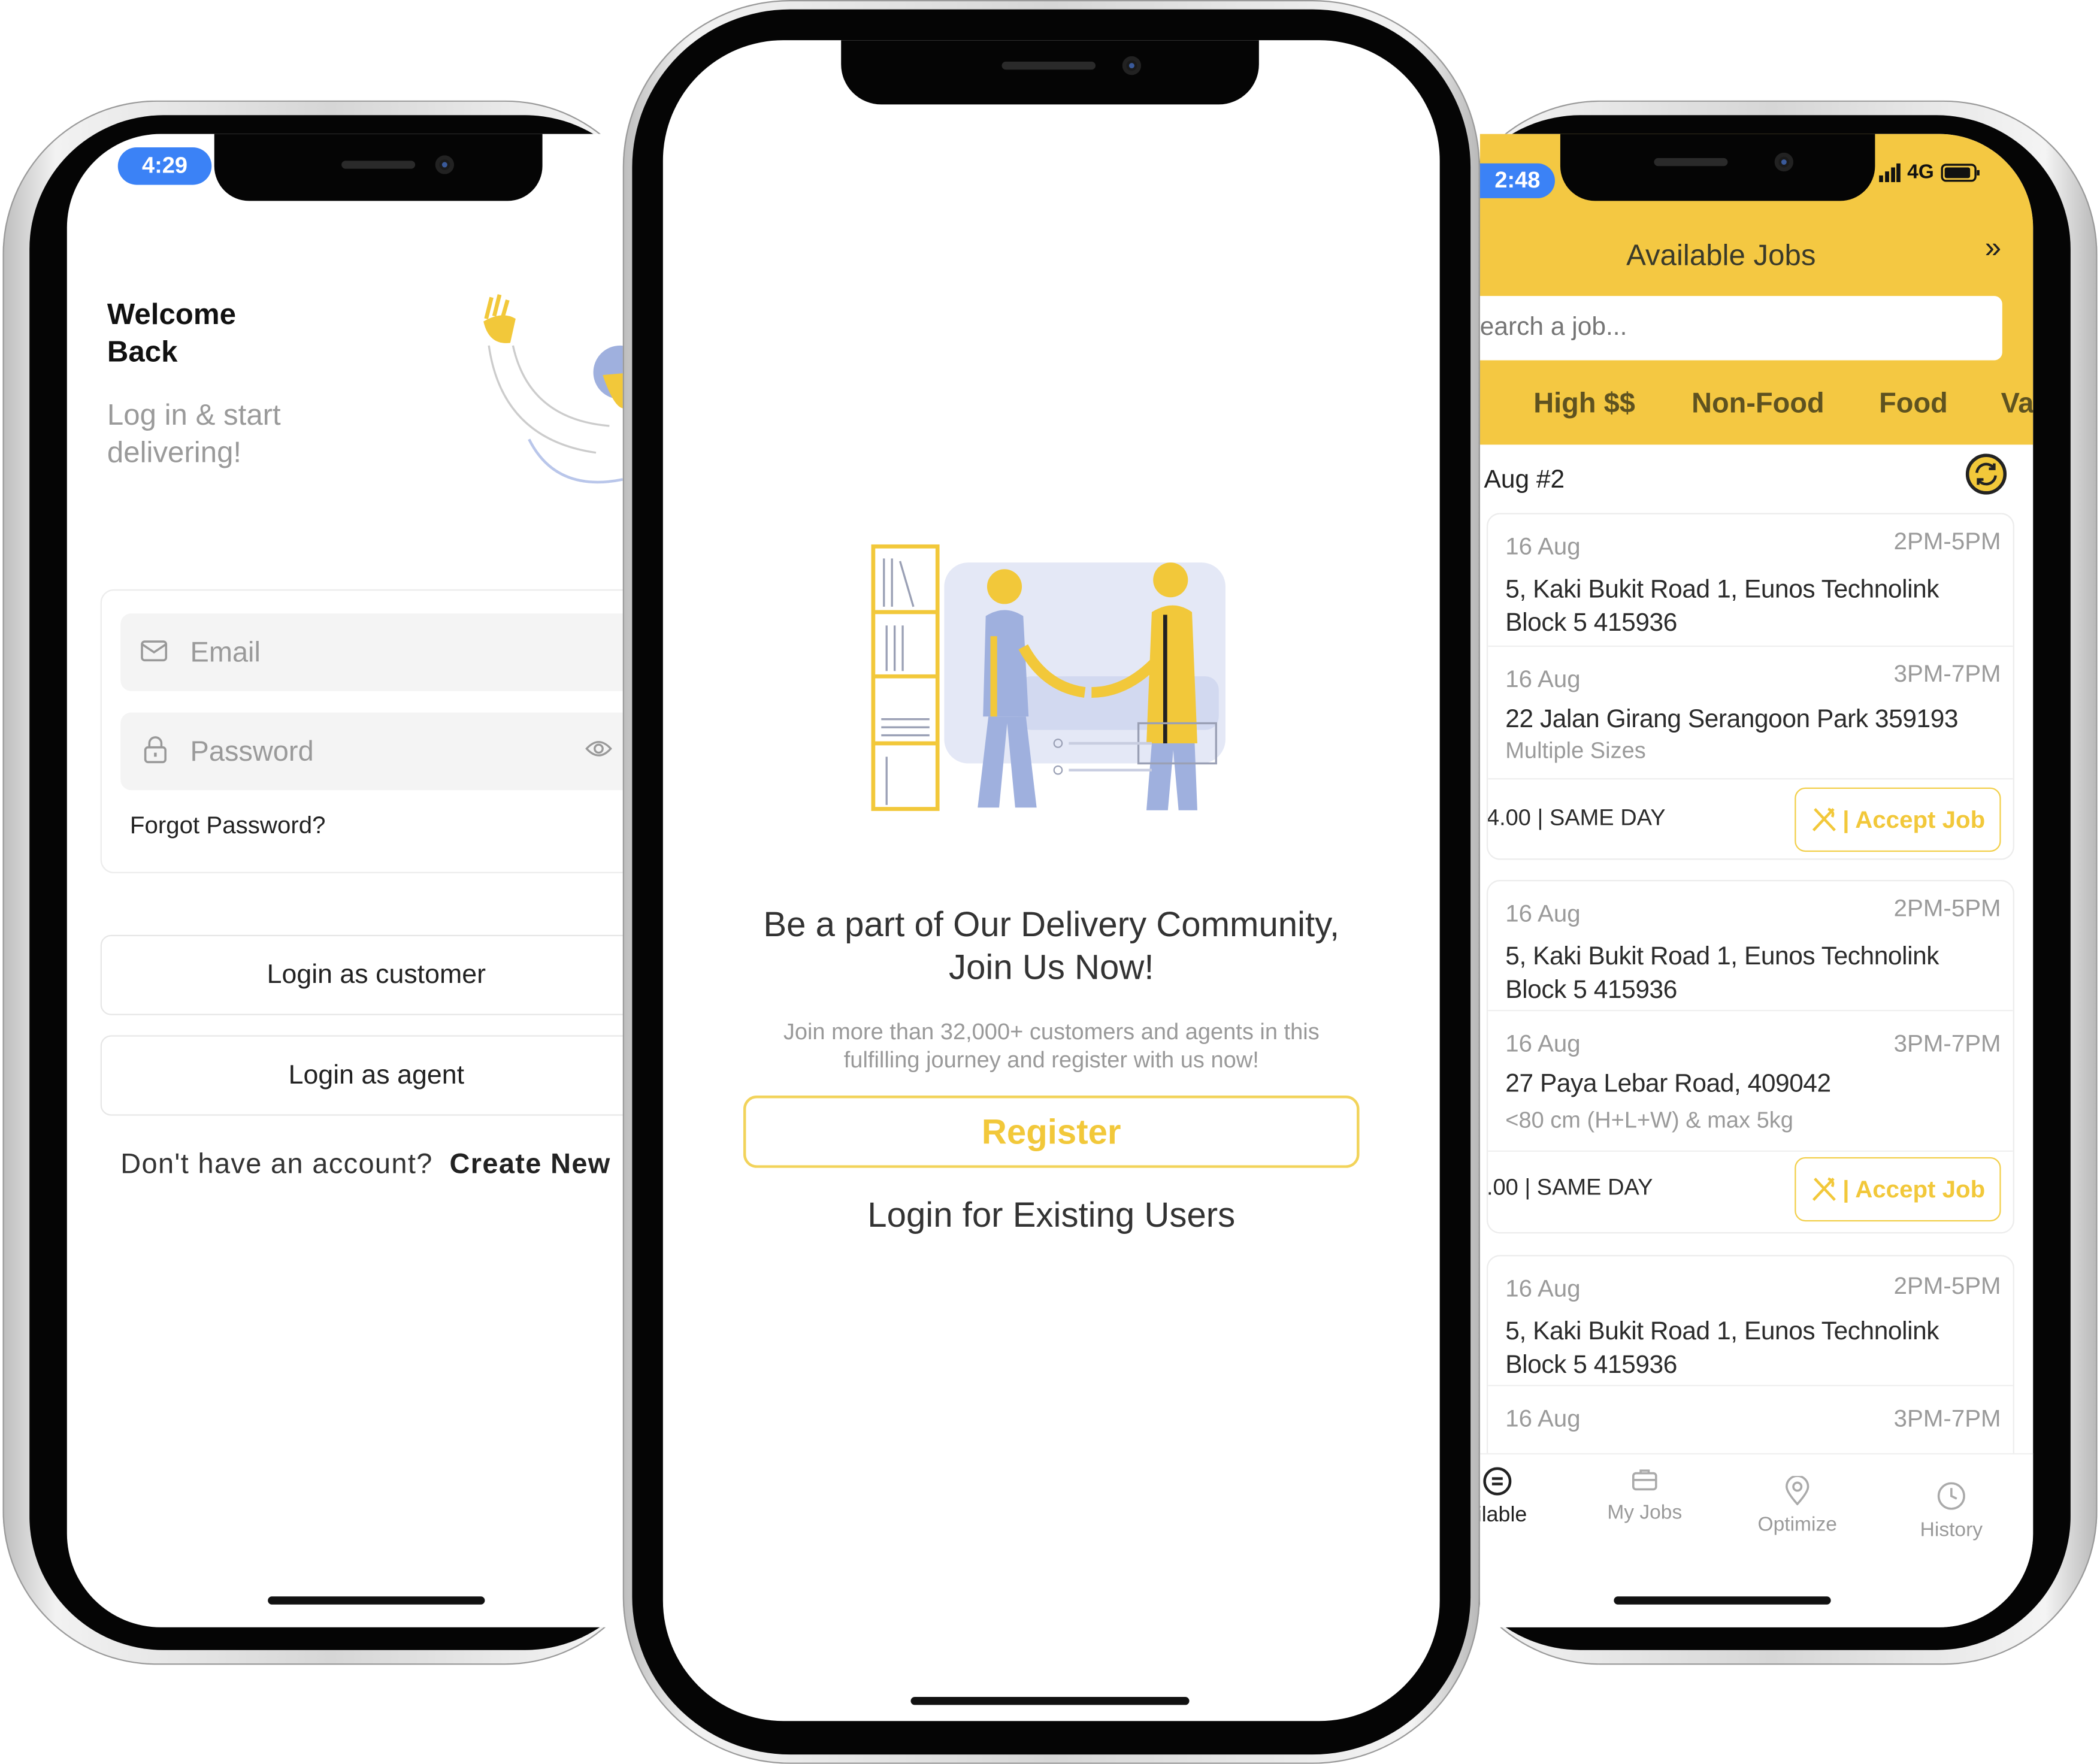  Describe the element at coordinates (172, 333) in the screenshot. I see `welcome-title: Welcome Back` at that location.